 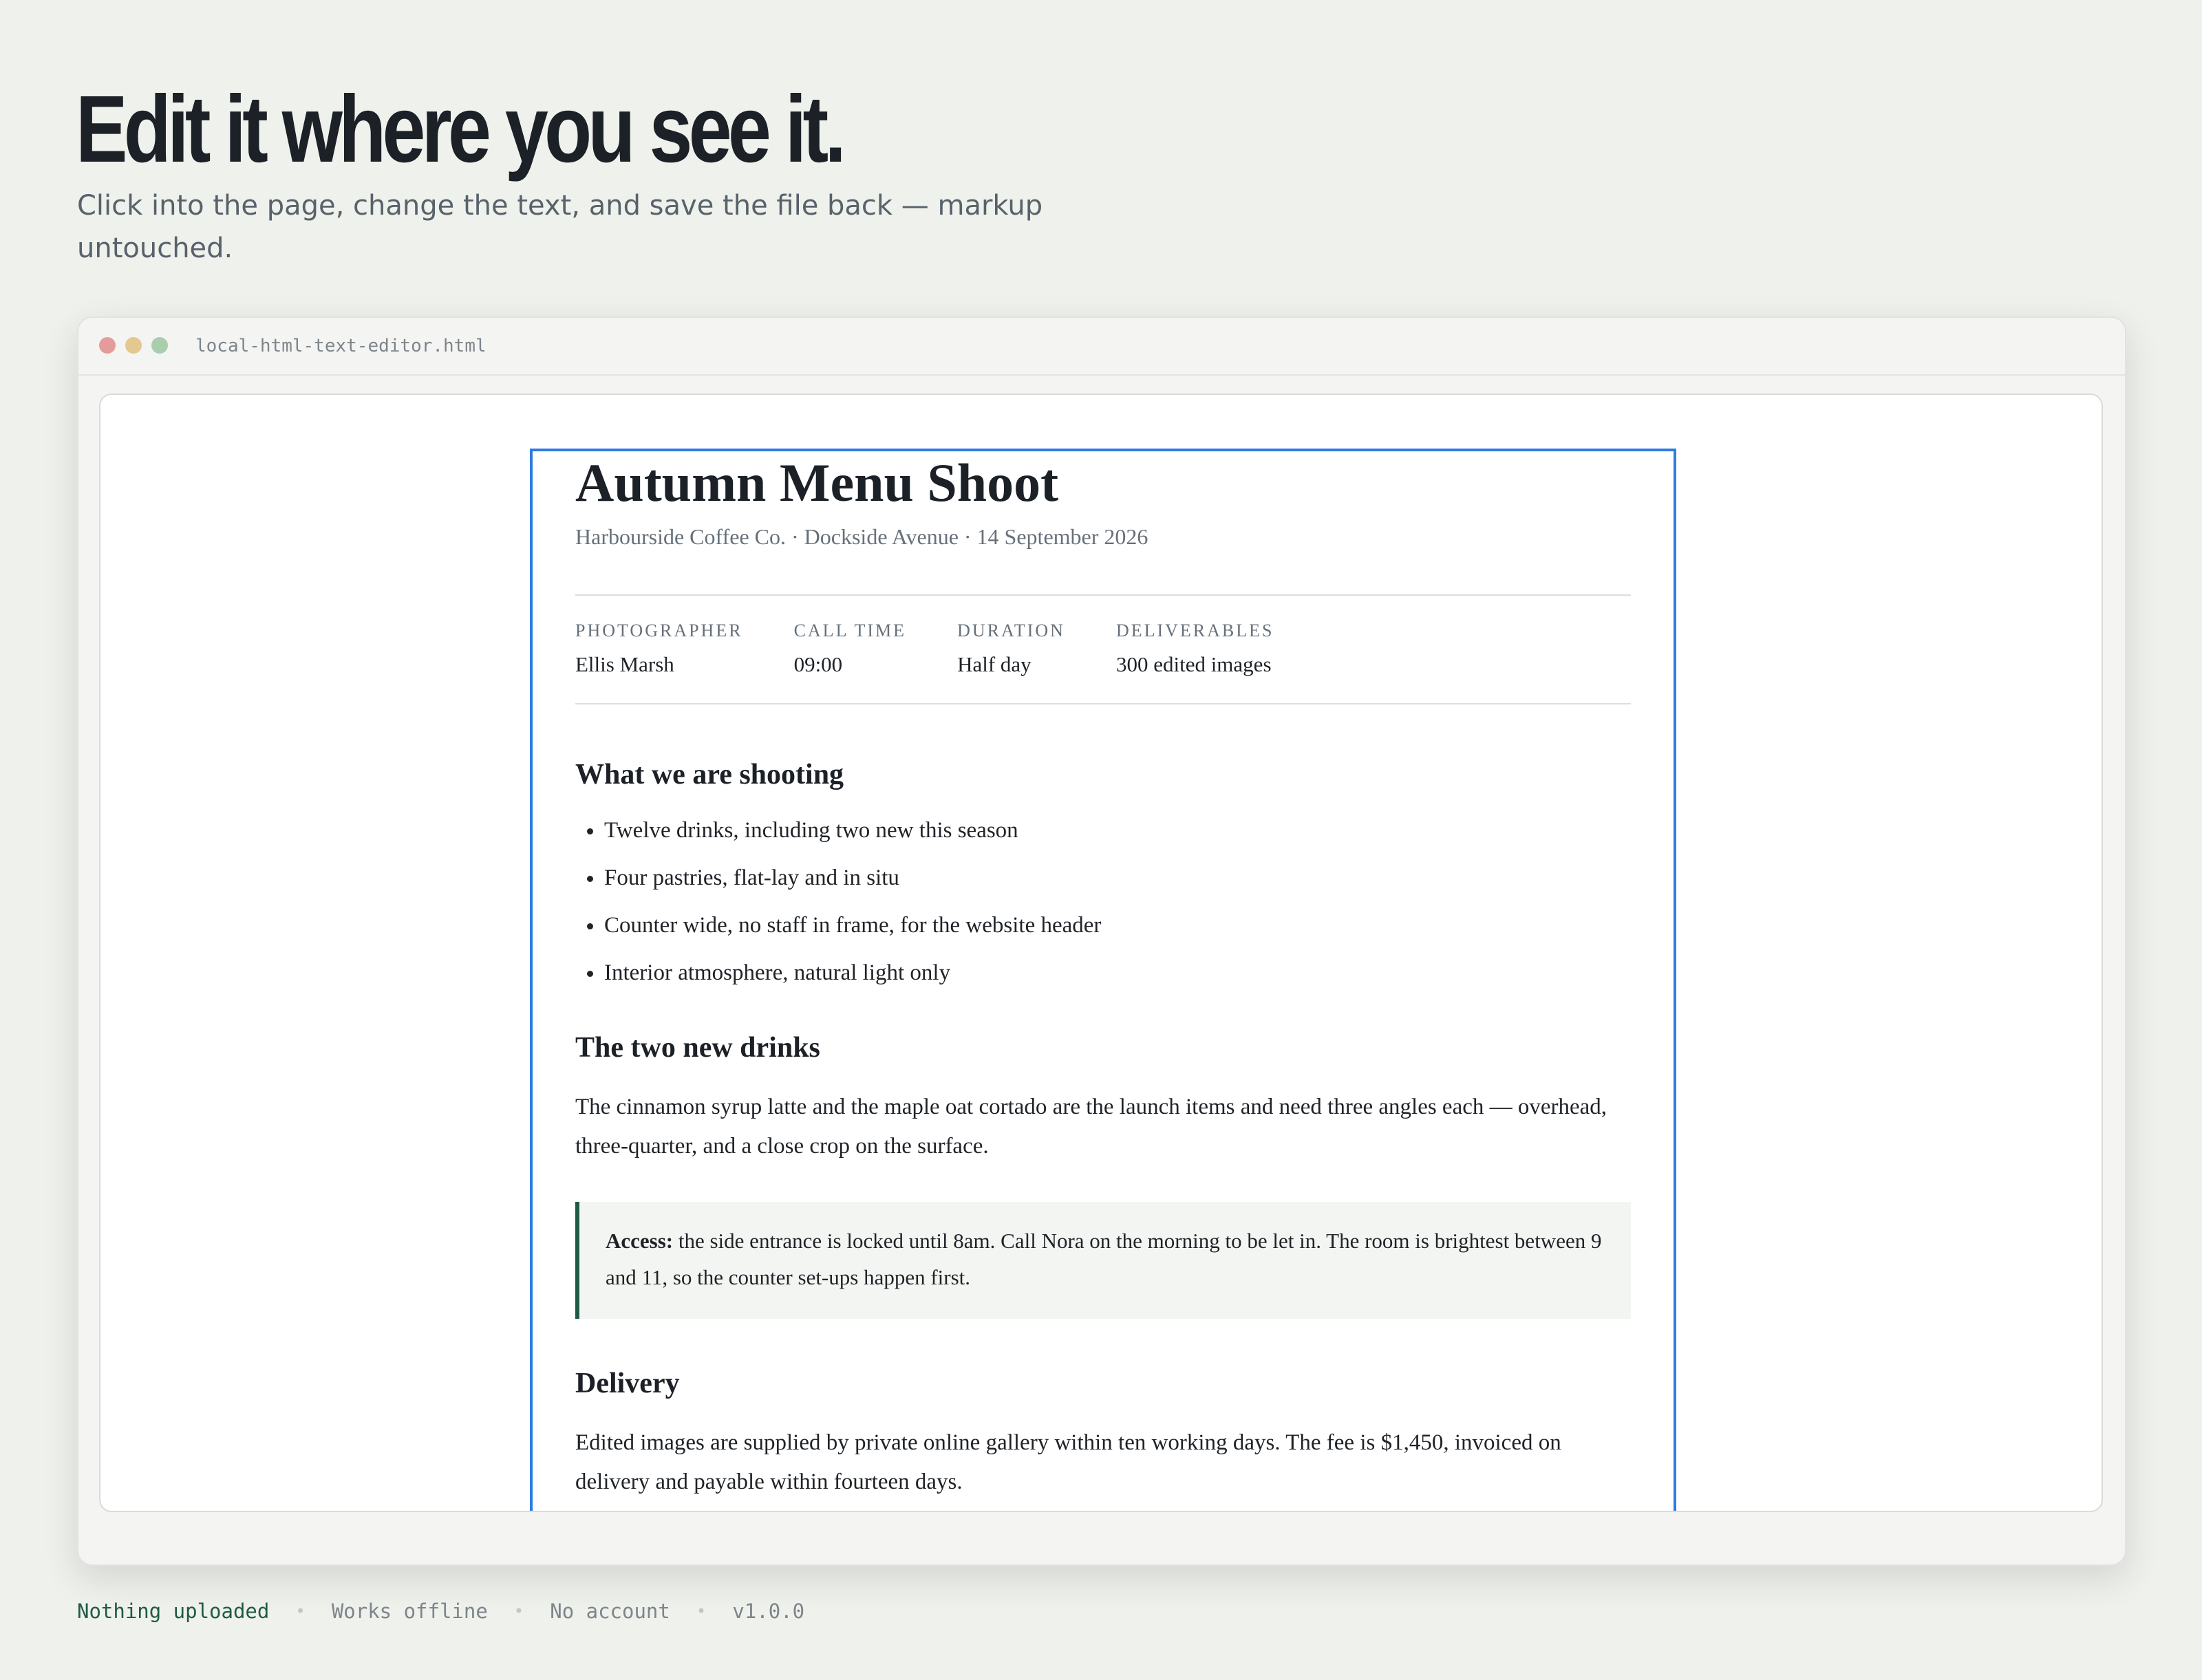 What do you see at coordinates (659, 664) in the screenshot?
I see `fact-value: Ellis Marsh` at bounding box center [659, 664].